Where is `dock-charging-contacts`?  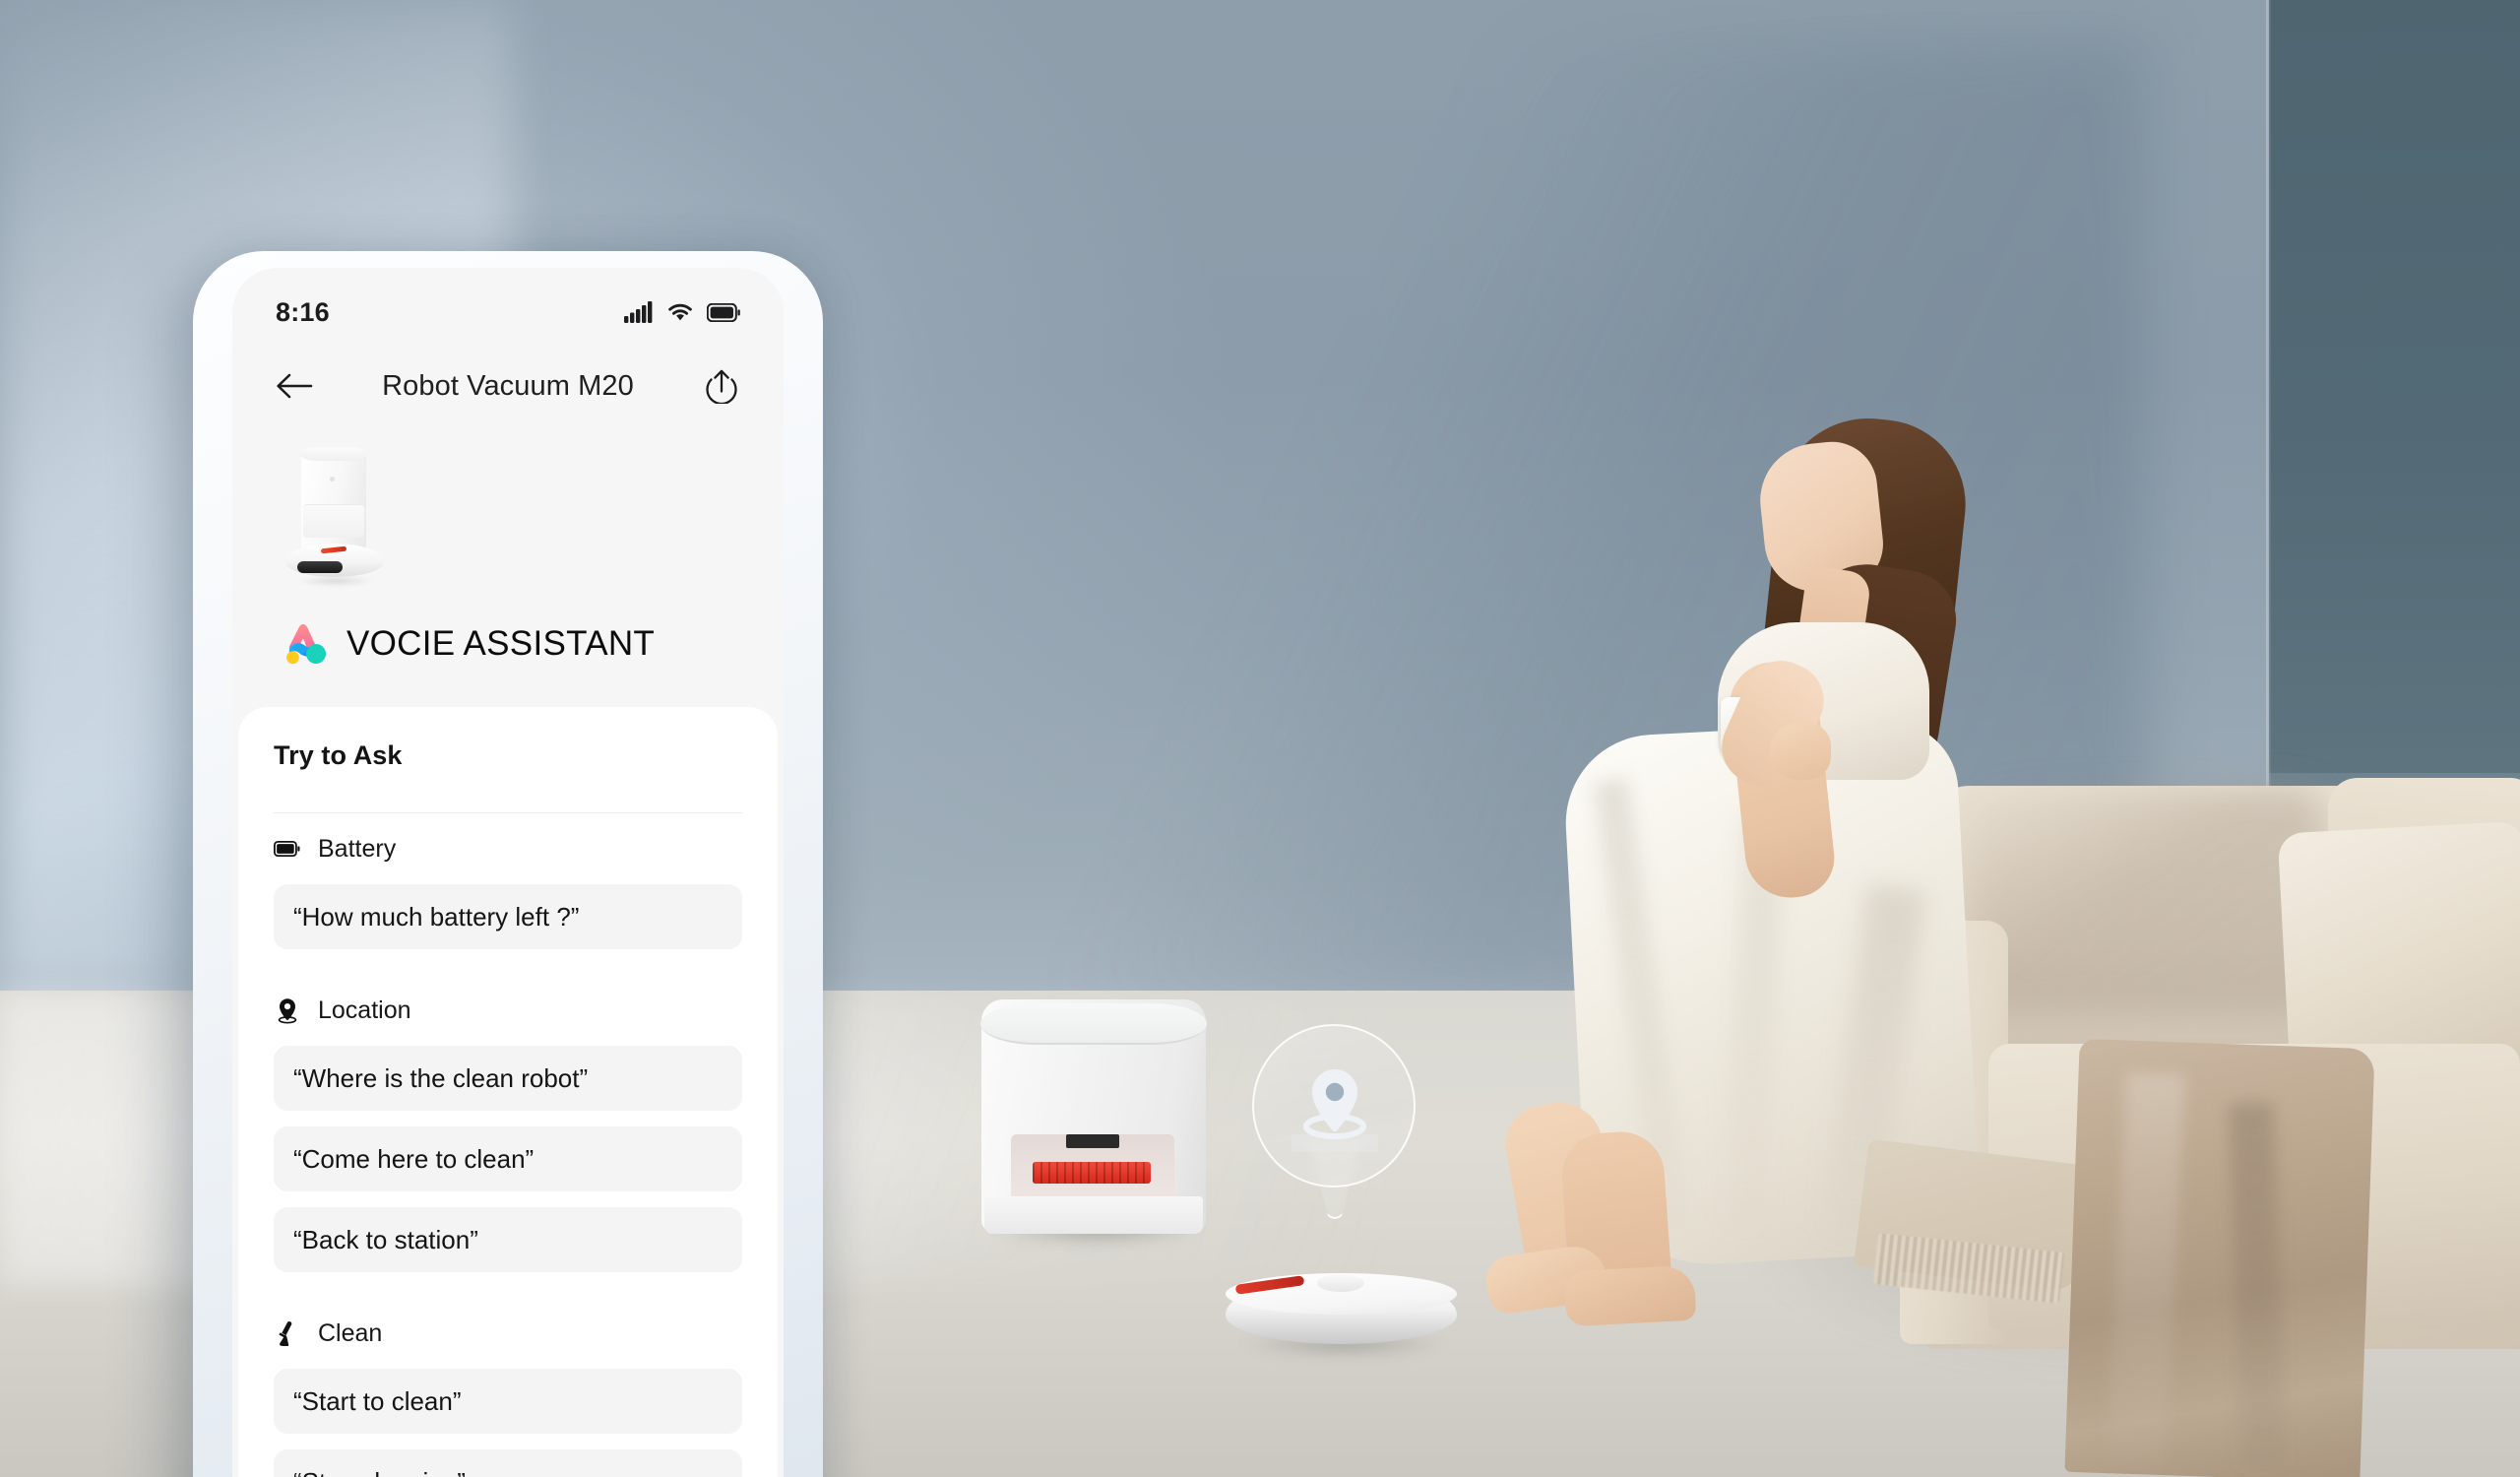 dock-charging-contacts is located at coordinates (1092, 1141).